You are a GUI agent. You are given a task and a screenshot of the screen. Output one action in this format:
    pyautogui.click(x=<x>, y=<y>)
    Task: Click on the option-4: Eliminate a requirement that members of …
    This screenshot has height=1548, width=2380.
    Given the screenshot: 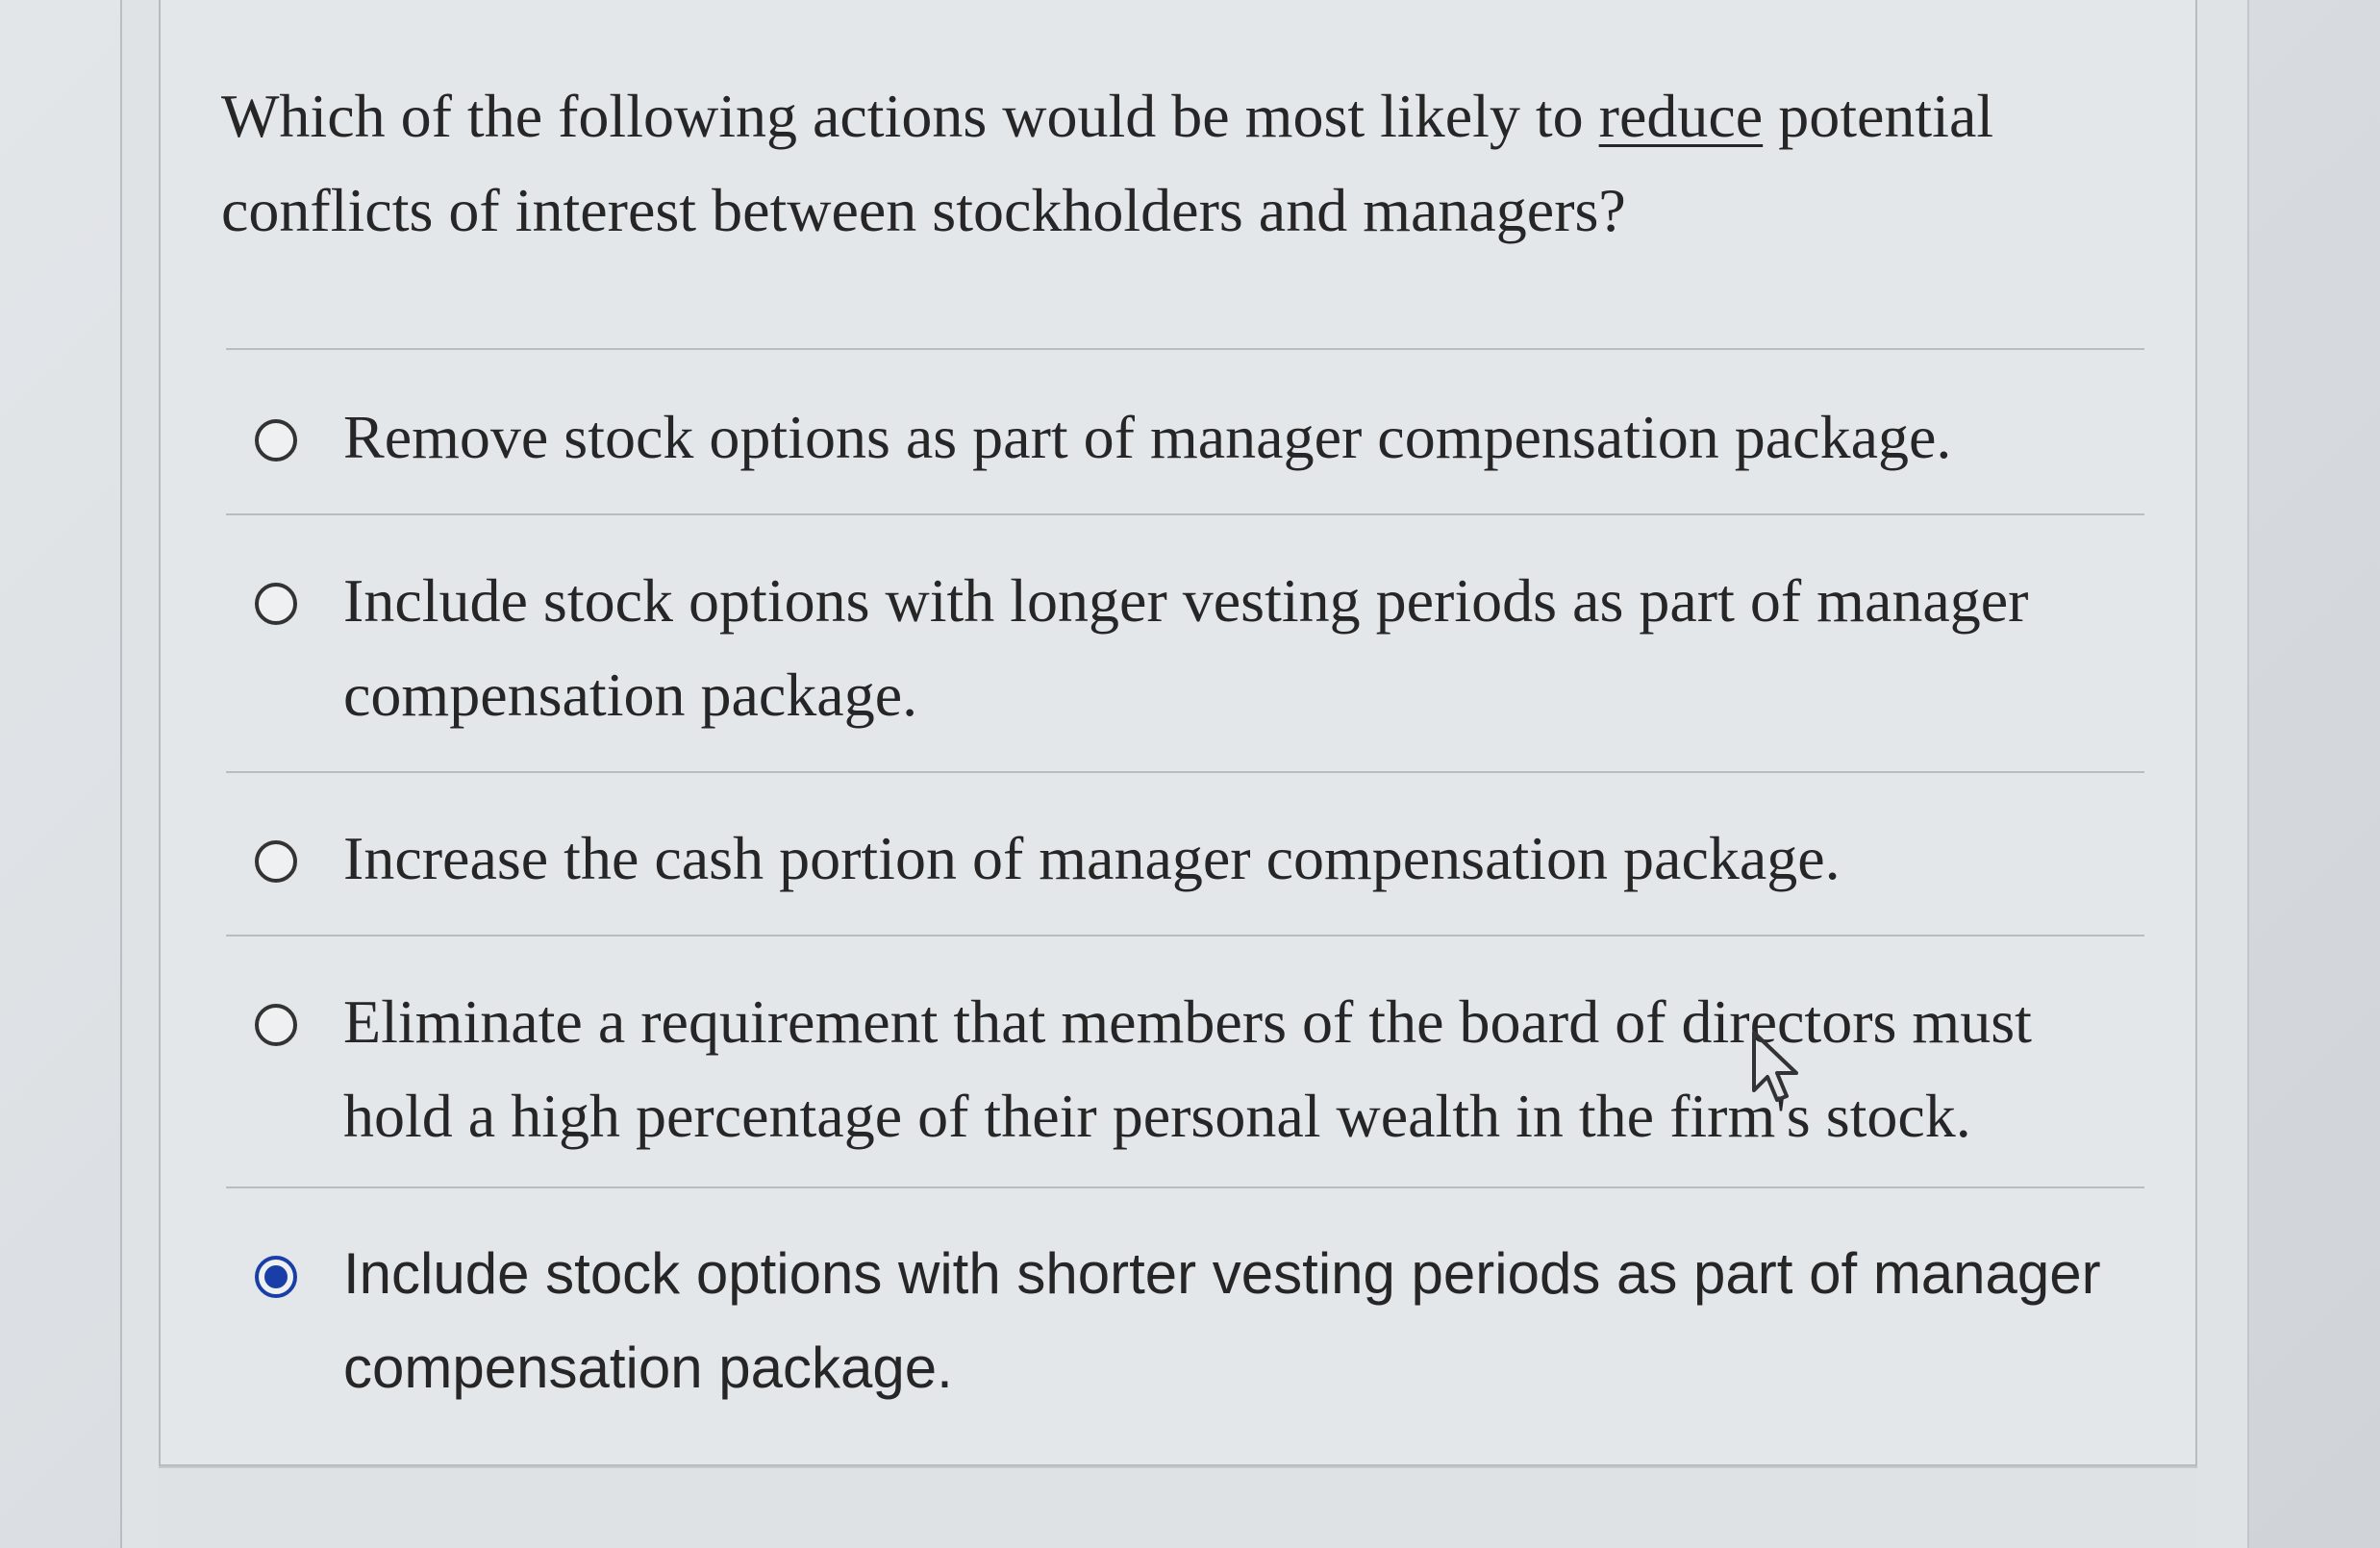 What is the action you would take?
    pyautogui.click(x=1185, y=1060)
    